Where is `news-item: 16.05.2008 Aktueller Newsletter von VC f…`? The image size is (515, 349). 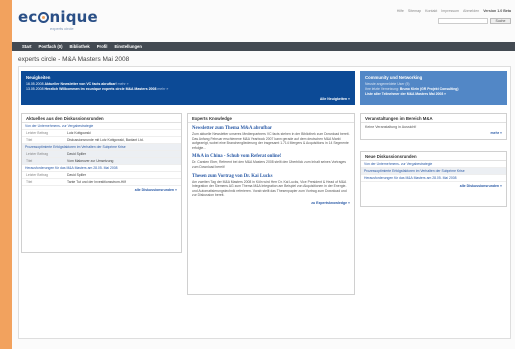
news-item: 16.05.2008 Aktueller Newsletter von VC f… is located at coordinates (188, 84).